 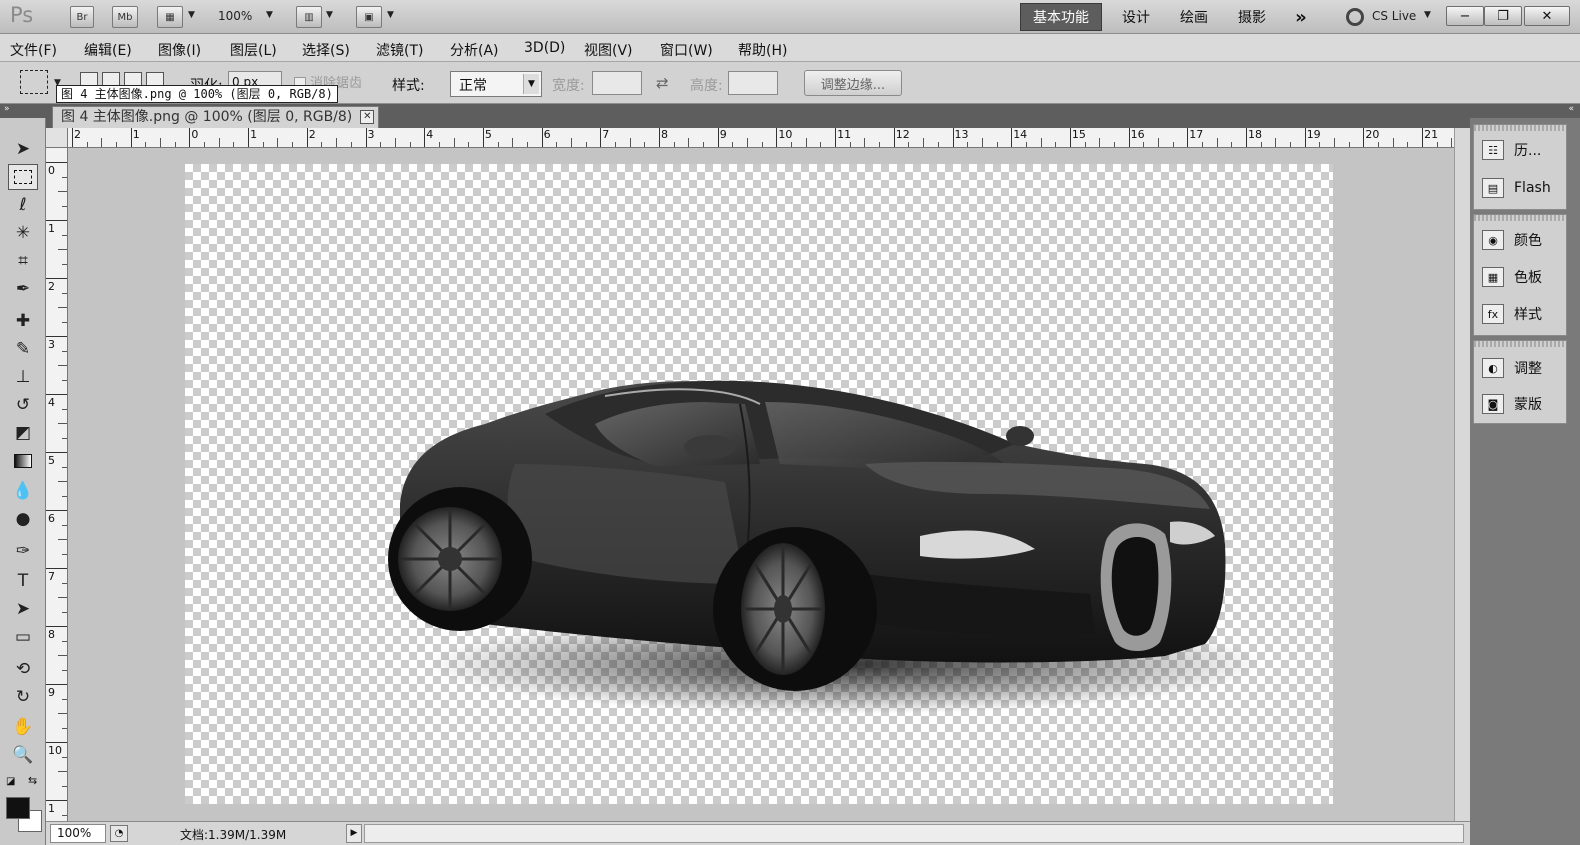 What do you see at coordinates (369, 17) in the screenshot?
I see `screen-mode-icon: ▣` at bounding box center [369, 17].